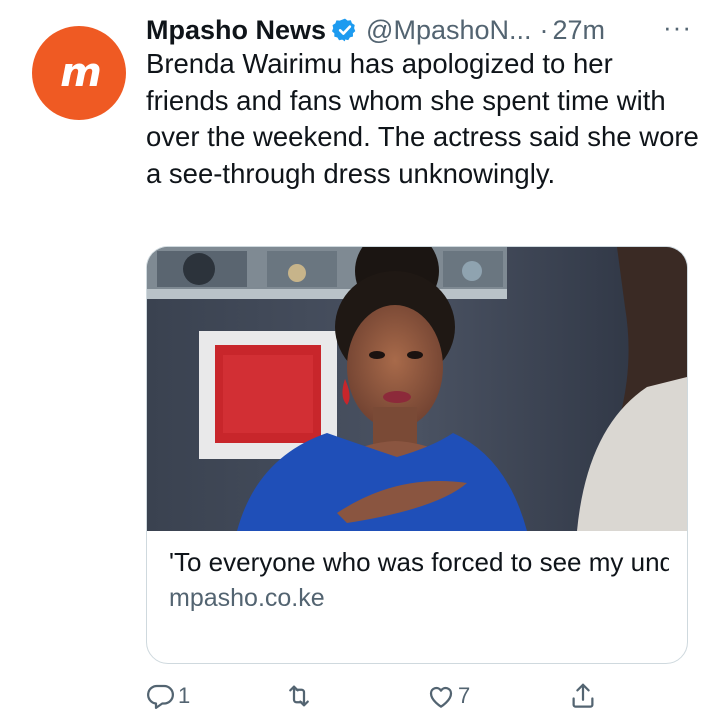  I want to click on share-button, so click(583, 696).